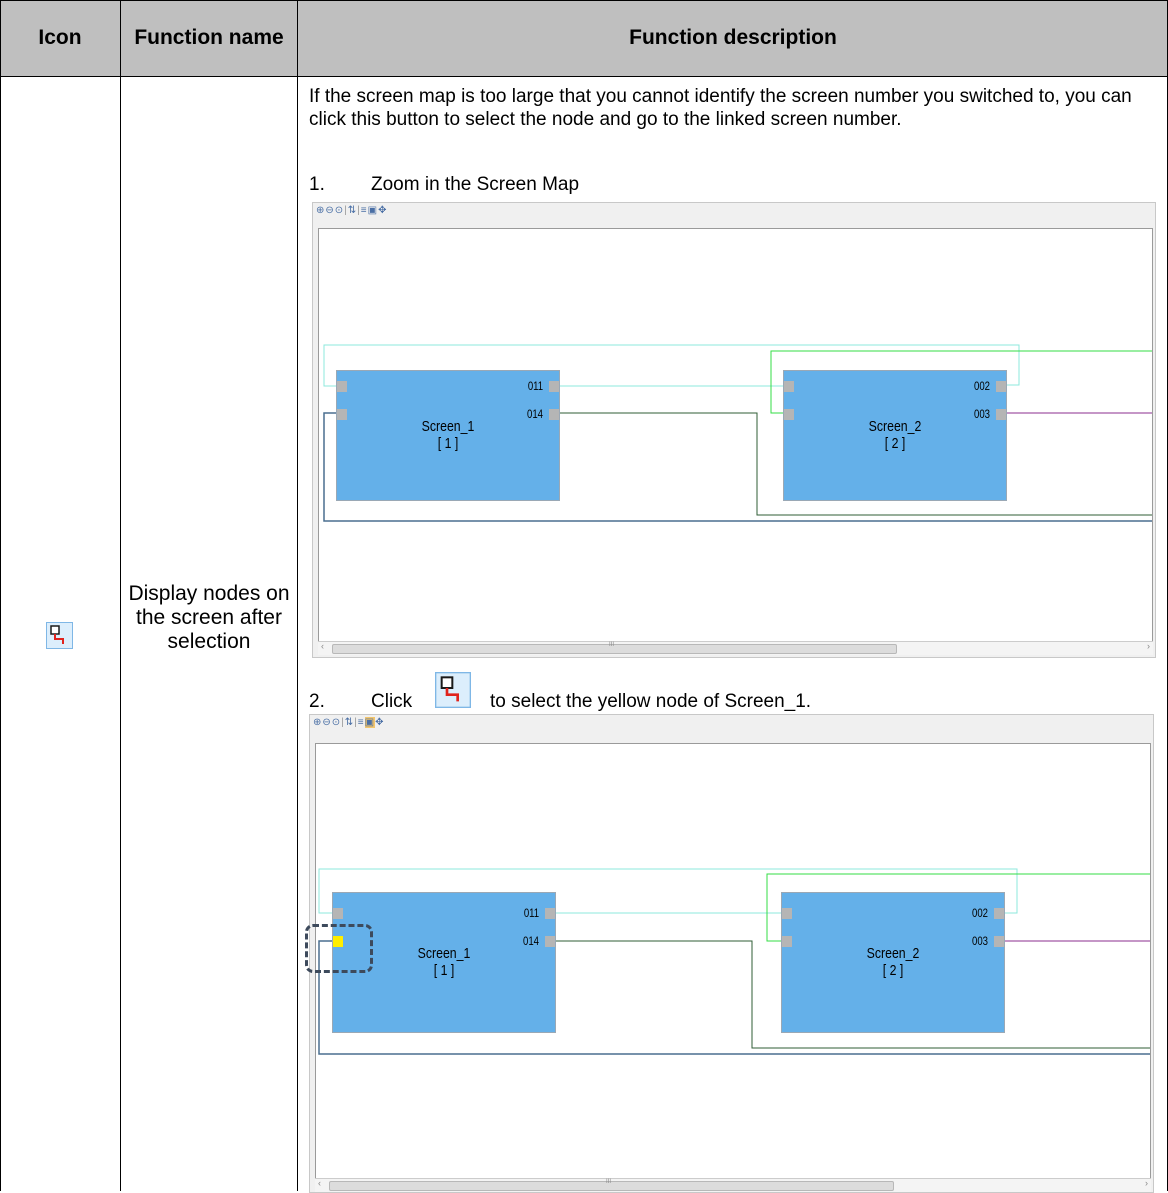 Image resolution: width=1168 pixels, height=1193 pixels. What do you see at coordinates (733, 37) in the screenshot?
I see `header-function-description: Function description` at bounding box center [733, 37].